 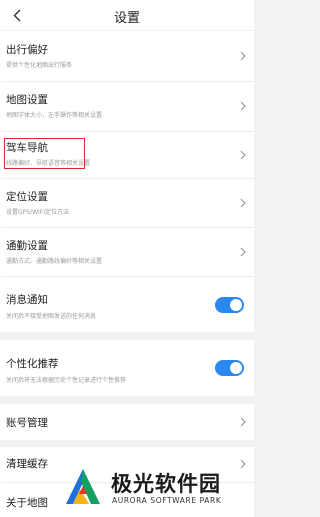 What do you see at coordinates (127, 203) in the screenshot?
I see `settings-item-location: 定位设置 设置GPS/WIFI定位方法` at bounding box center [127, 203].